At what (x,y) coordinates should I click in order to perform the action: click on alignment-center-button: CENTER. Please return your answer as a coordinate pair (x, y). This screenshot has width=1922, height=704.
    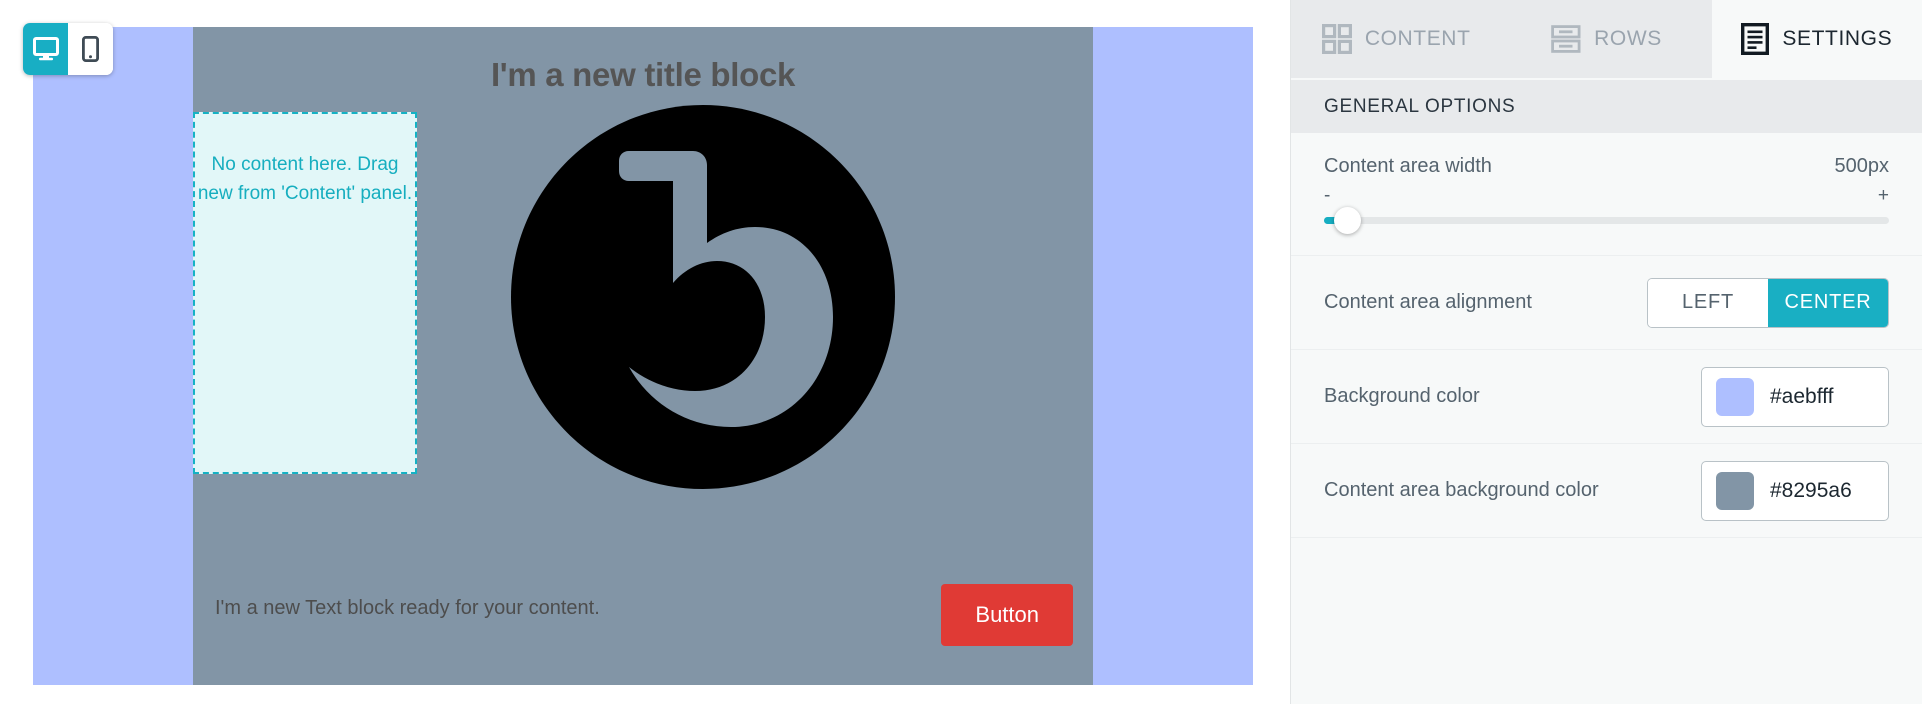
    Looking at the image, I should click on (1828, 302).